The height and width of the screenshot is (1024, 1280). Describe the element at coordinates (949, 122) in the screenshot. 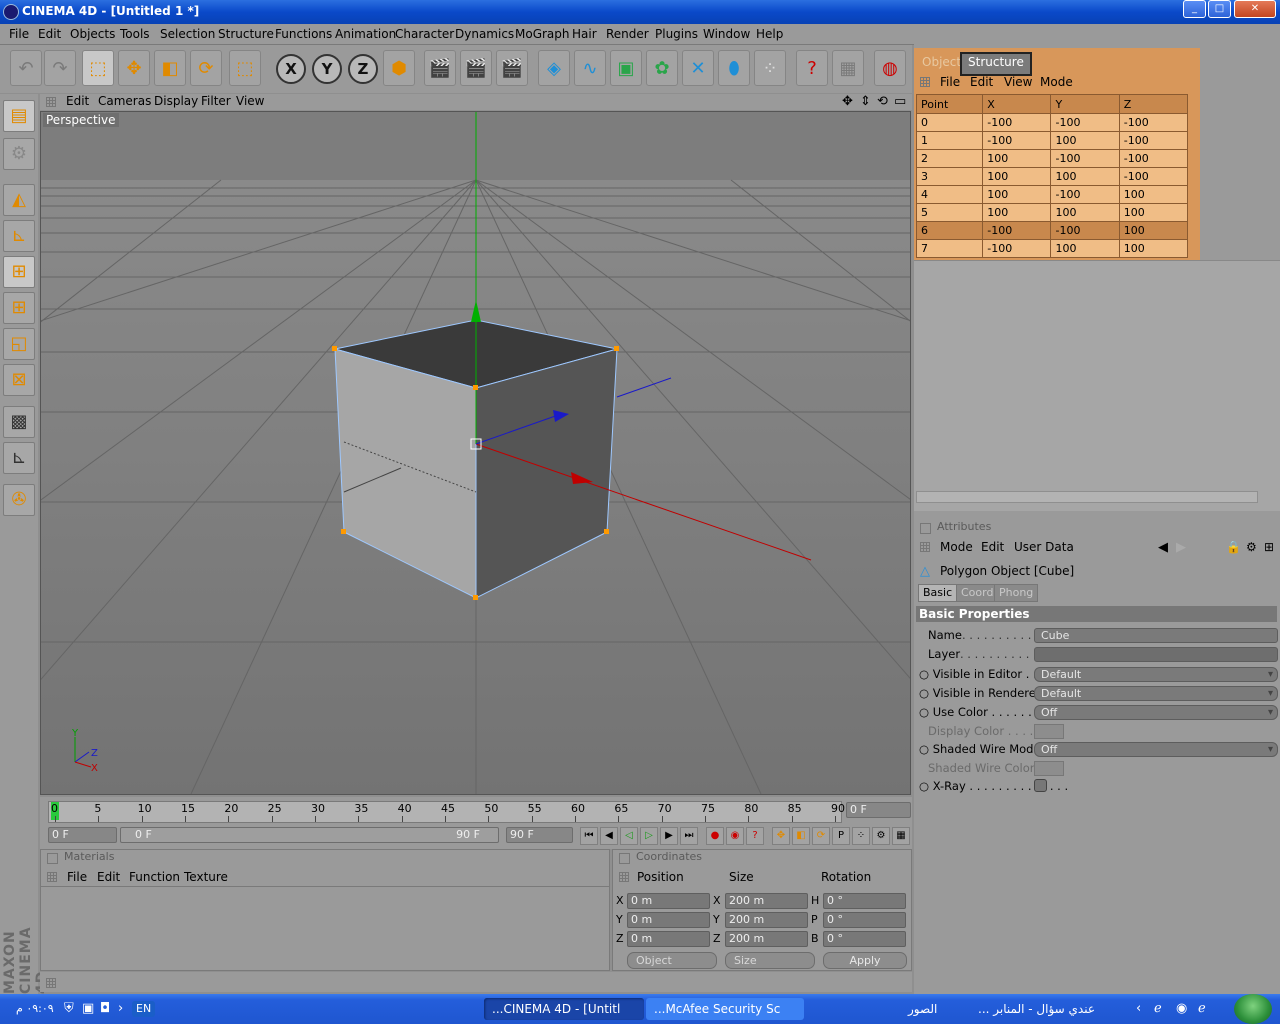

I see `table-cell: 0` at that location.